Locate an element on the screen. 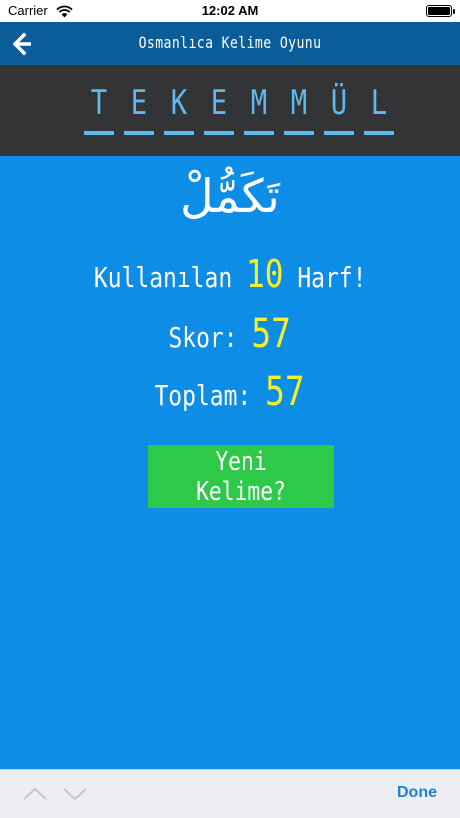  new-word-button: Yeni Kelime? is located at coordinates (241, 476).